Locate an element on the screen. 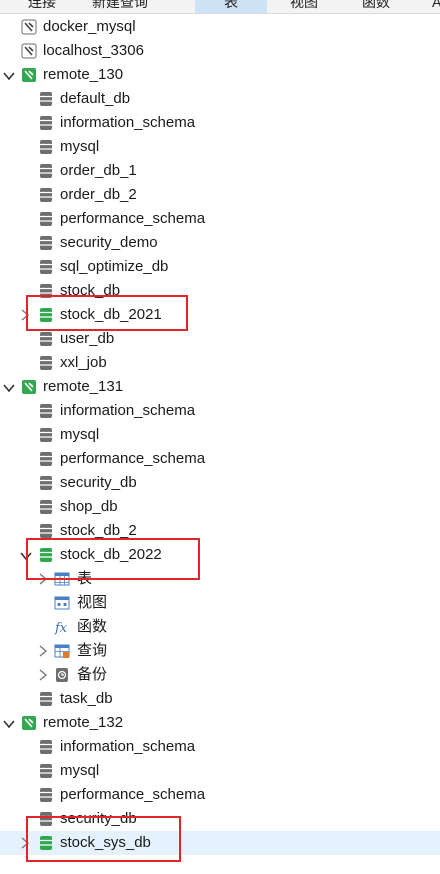 The width and height of the screenshot is (440, 874). tables-node: 表 is located at coordinates (220, 579).